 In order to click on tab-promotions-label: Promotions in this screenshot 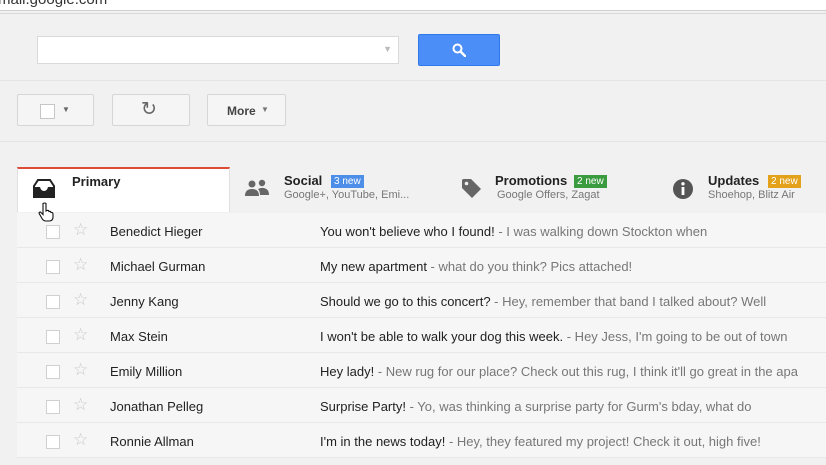, I will do `click(531, 180)`.